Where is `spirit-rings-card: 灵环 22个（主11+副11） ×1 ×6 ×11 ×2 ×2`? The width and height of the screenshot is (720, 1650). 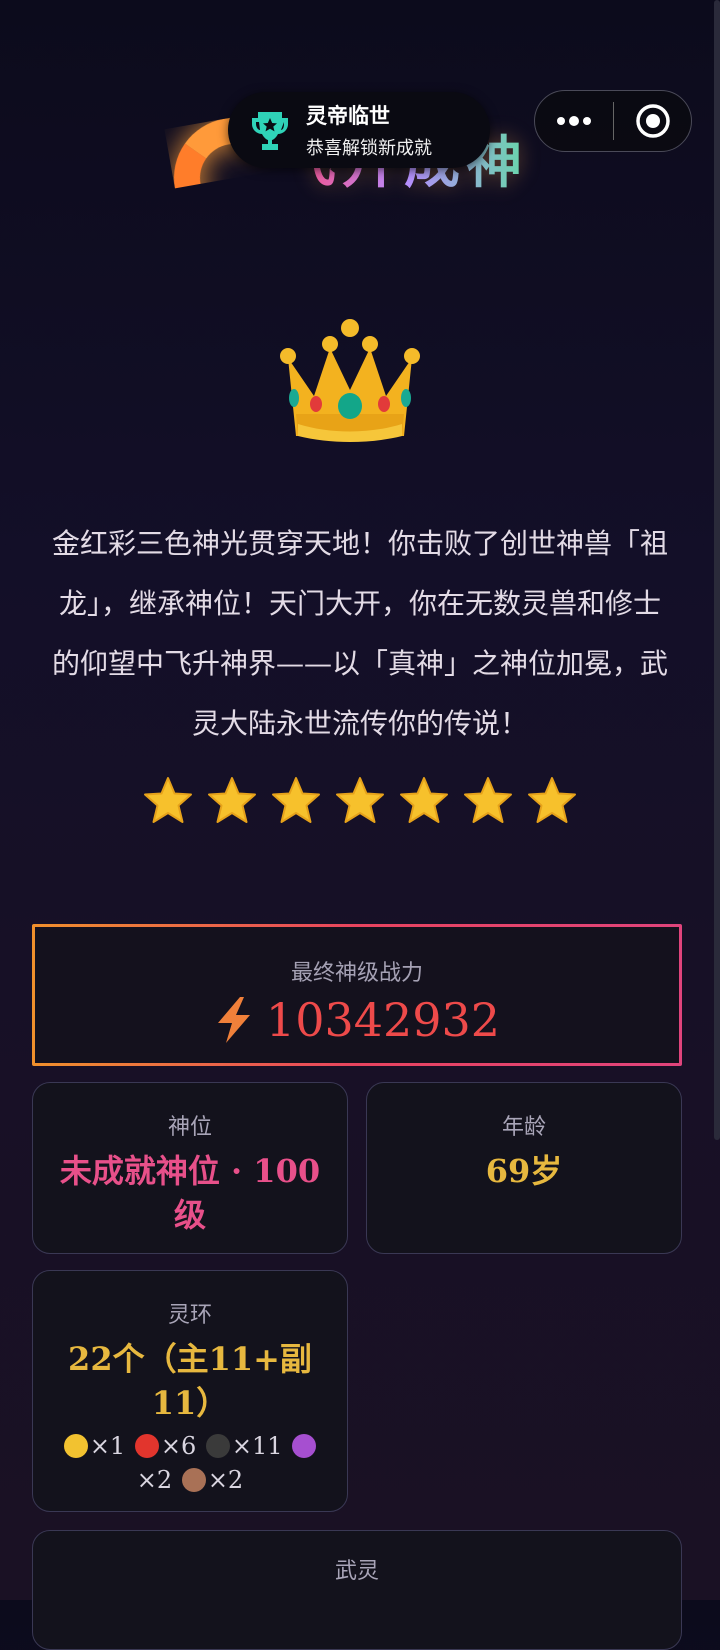
spirit-rings-card: 灵环 22个（主11+副11） ×1 ×6 ×11 ×2 ×2 is located at coordinates (190, 1391).